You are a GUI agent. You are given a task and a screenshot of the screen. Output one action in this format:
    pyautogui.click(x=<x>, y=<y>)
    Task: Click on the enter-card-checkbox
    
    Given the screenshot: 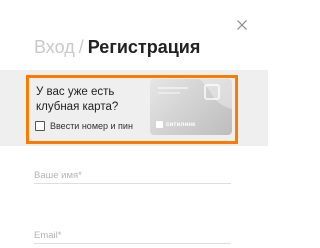 What is the action you would take?
    pyautogui.click(x=40, y=126)
    